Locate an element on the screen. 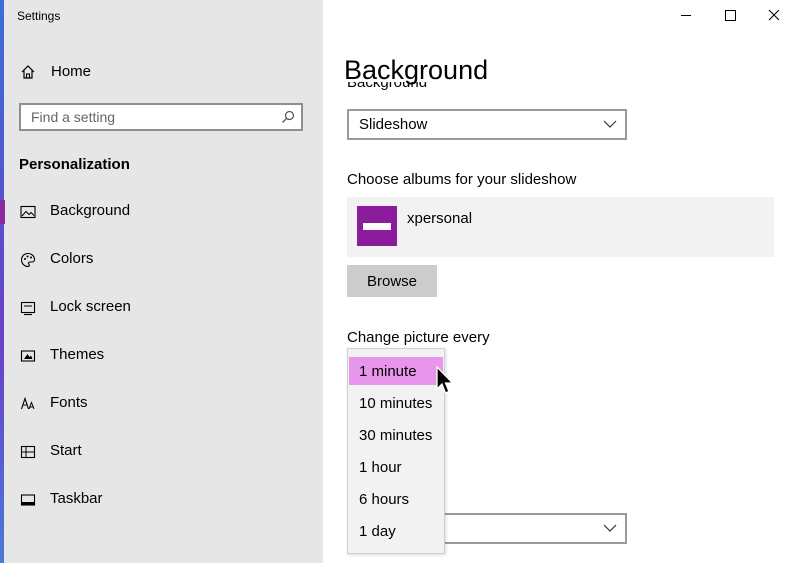  sidebar-item-label: Start is located at coordinates (66, 450).